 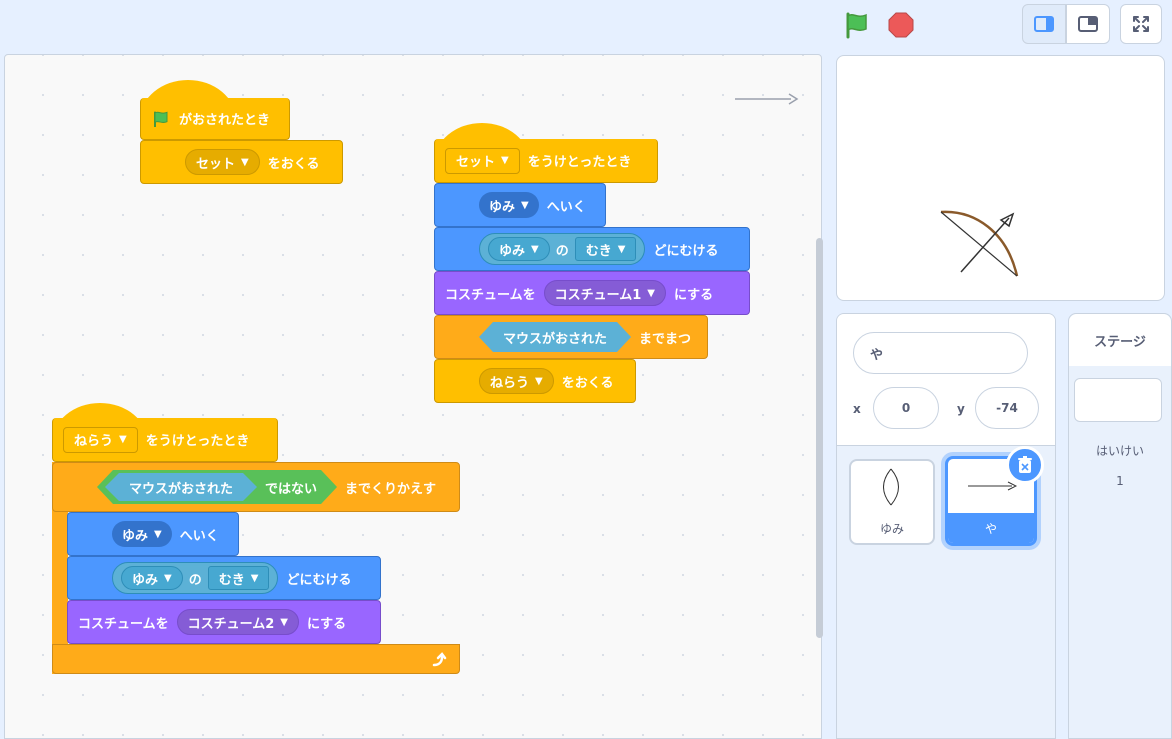 I want to click on when-receive-block: ねらう ▼ をうけとったとき, so click(x=165, y=440).